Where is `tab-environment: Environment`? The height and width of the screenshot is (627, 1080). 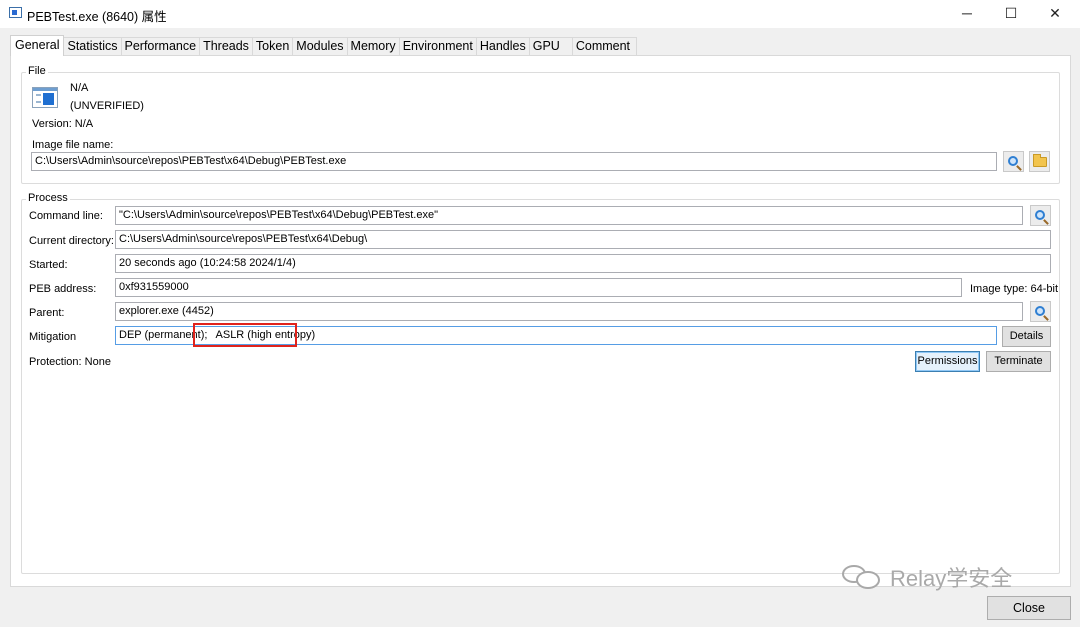 tab-environment: Environment is located at coordinates (437, 46).